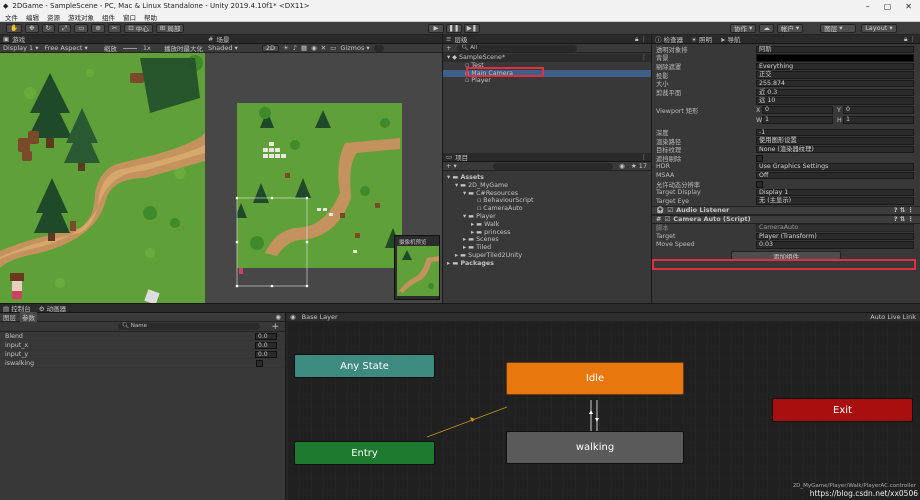 The height and width of the screenshot is (500, 920). Describe the element at coordinates (314, 48) in the screenshot. I see `visibility-icon: ◉` at that location.